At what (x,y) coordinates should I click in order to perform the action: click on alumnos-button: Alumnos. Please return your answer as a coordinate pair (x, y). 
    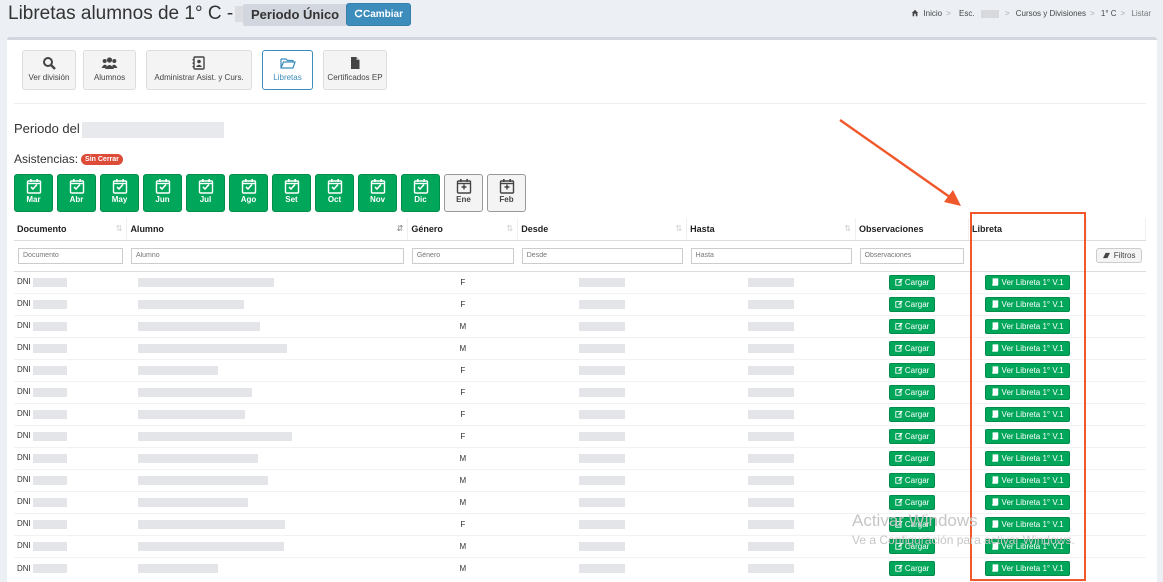
    Looking at the image, I should click on (109, 70).